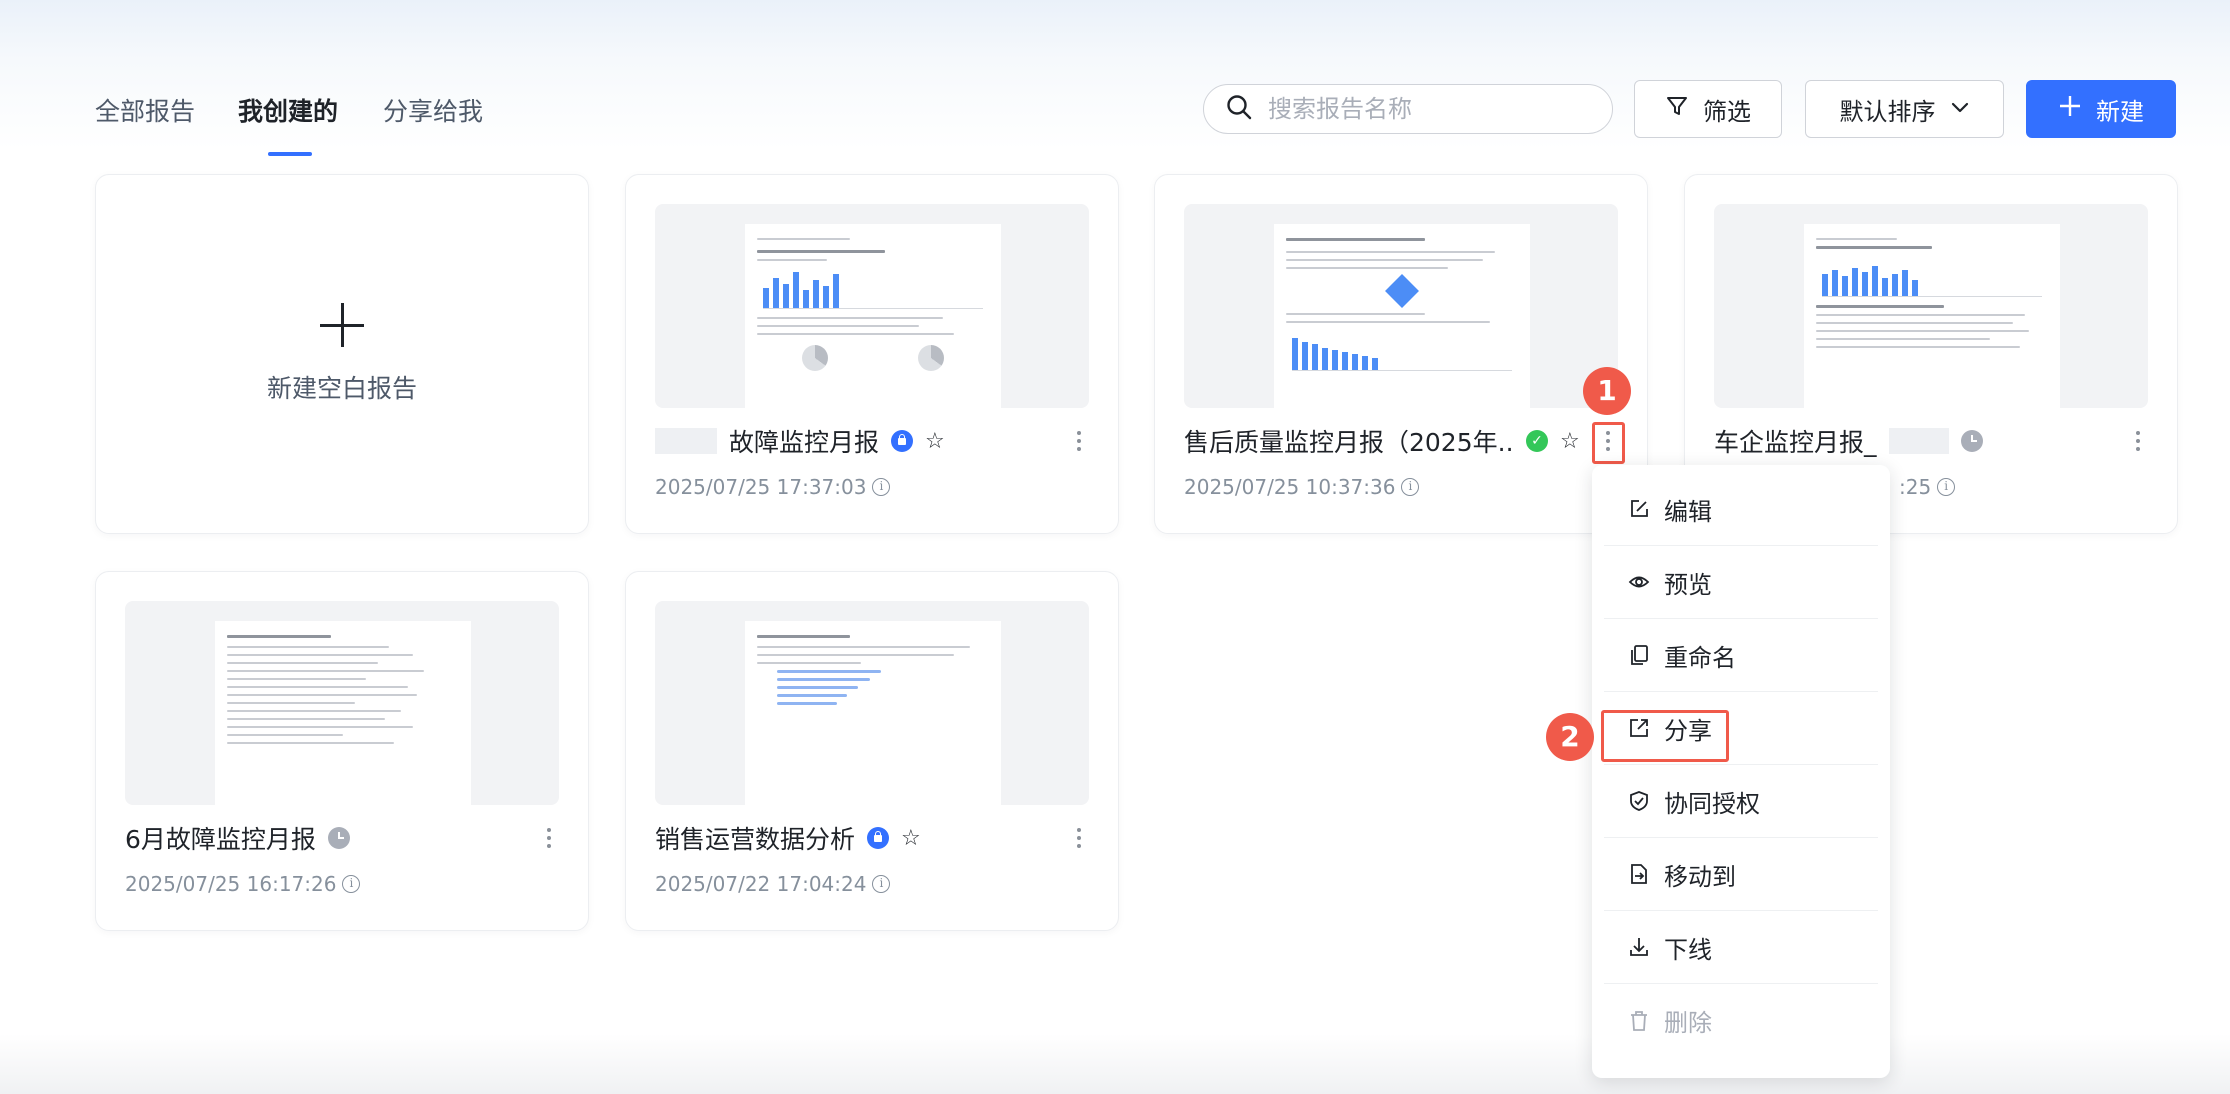  I want to click on chevron-down-icon, so click(1960, 109).